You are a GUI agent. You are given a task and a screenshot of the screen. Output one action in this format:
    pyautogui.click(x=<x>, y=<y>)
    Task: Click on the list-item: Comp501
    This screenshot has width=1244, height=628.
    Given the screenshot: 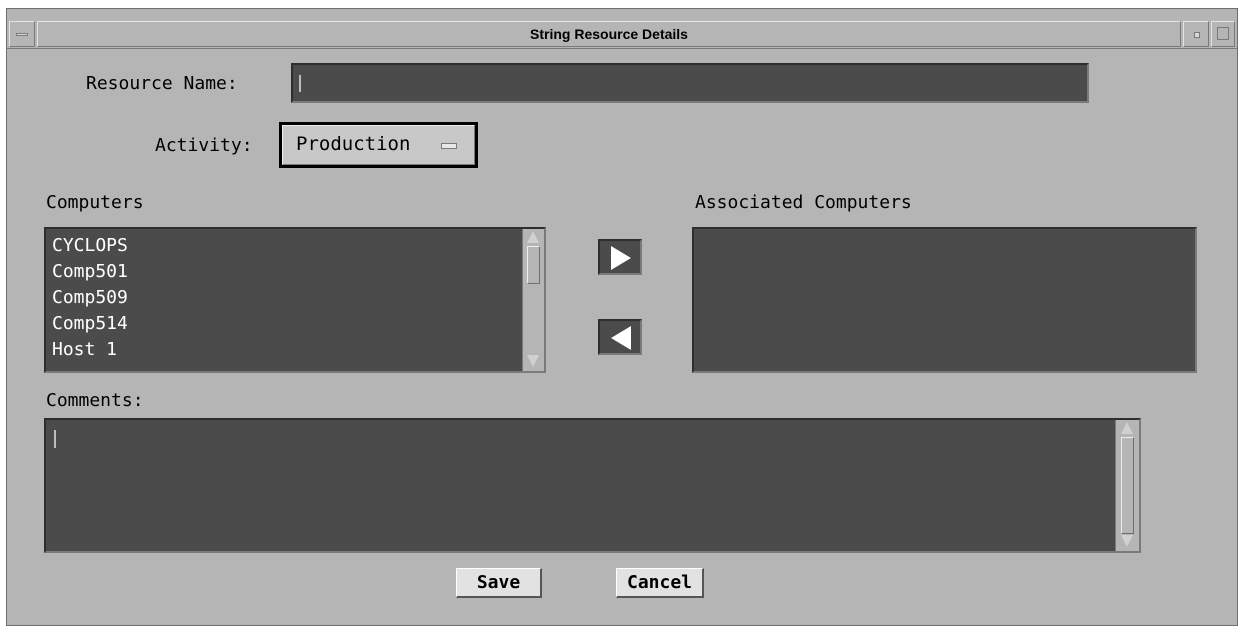 What is the action you would take?
    pyautogui.click(x=281, y=272)
    